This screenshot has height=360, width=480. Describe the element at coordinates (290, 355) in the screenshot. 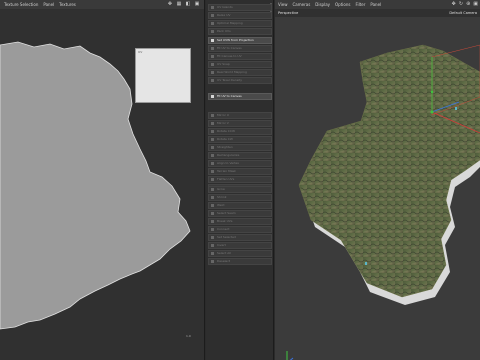

I see `axis-orientation-icon` at that location.